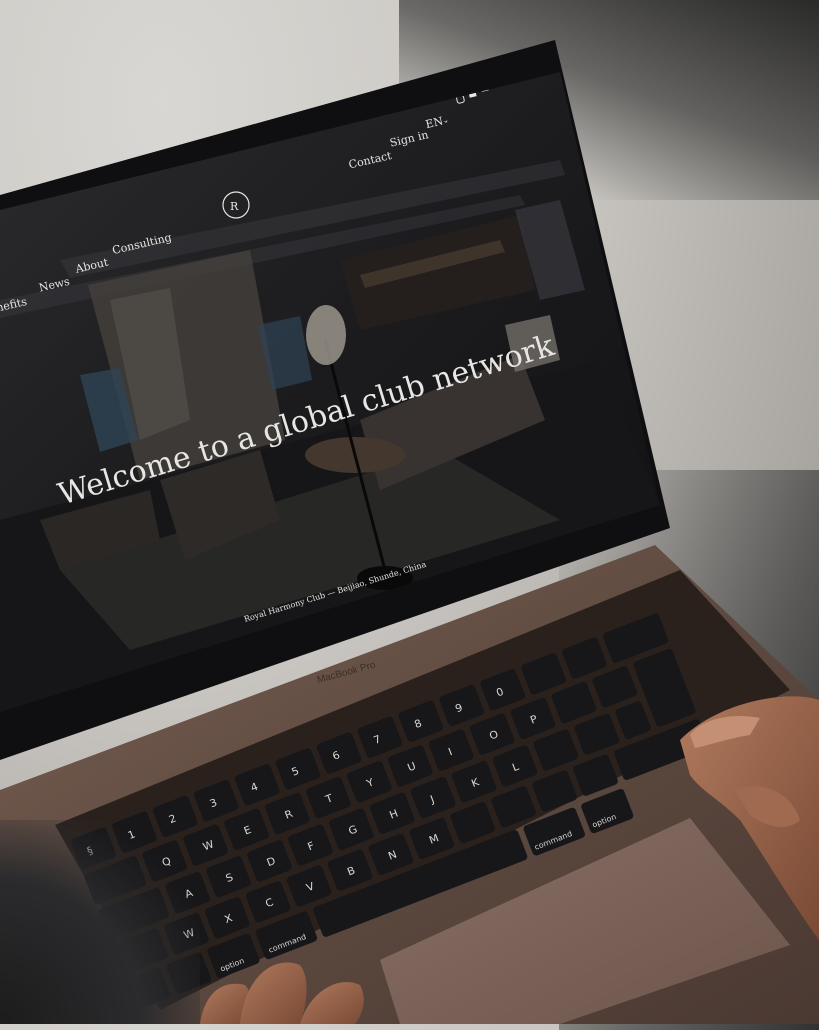 Image resolution: width=819 pixels, height=1030 pixels. What do you see at coordinates (234, 206) in the screenshot?
I see `svg-text: R` at bounding box center [234, 206].